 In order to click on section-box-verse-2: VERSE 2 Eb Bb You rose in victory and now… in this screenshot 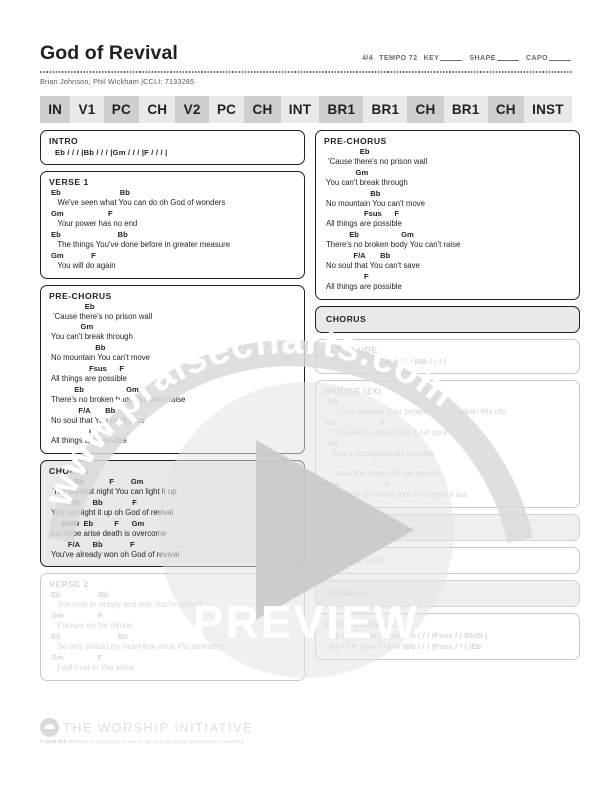, I will do `click(172, 627)`.